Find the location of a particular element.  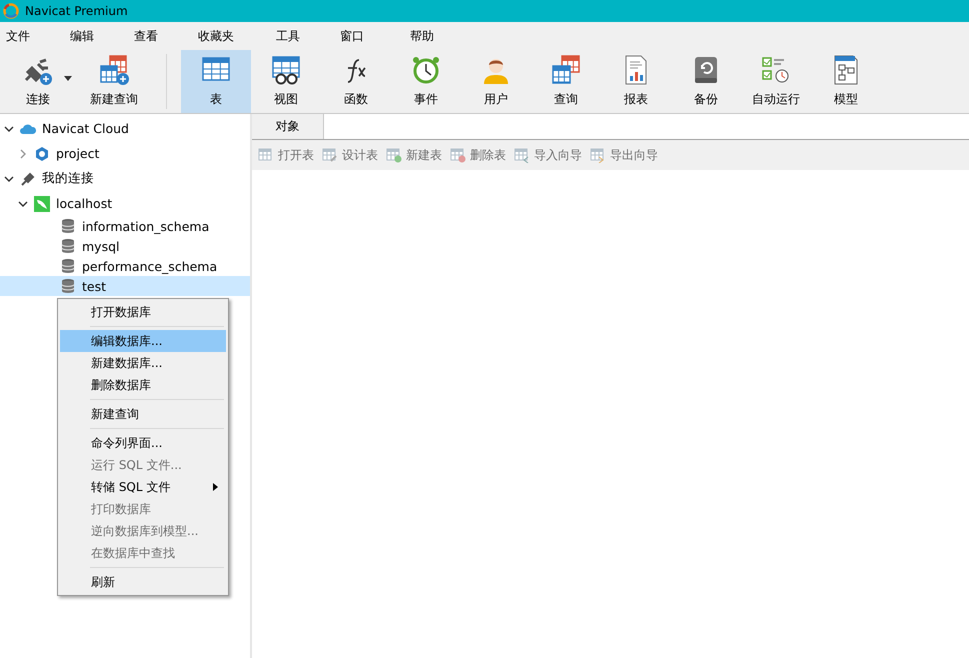

toolbar-button: 视图 is located at coordinates (286, 81).